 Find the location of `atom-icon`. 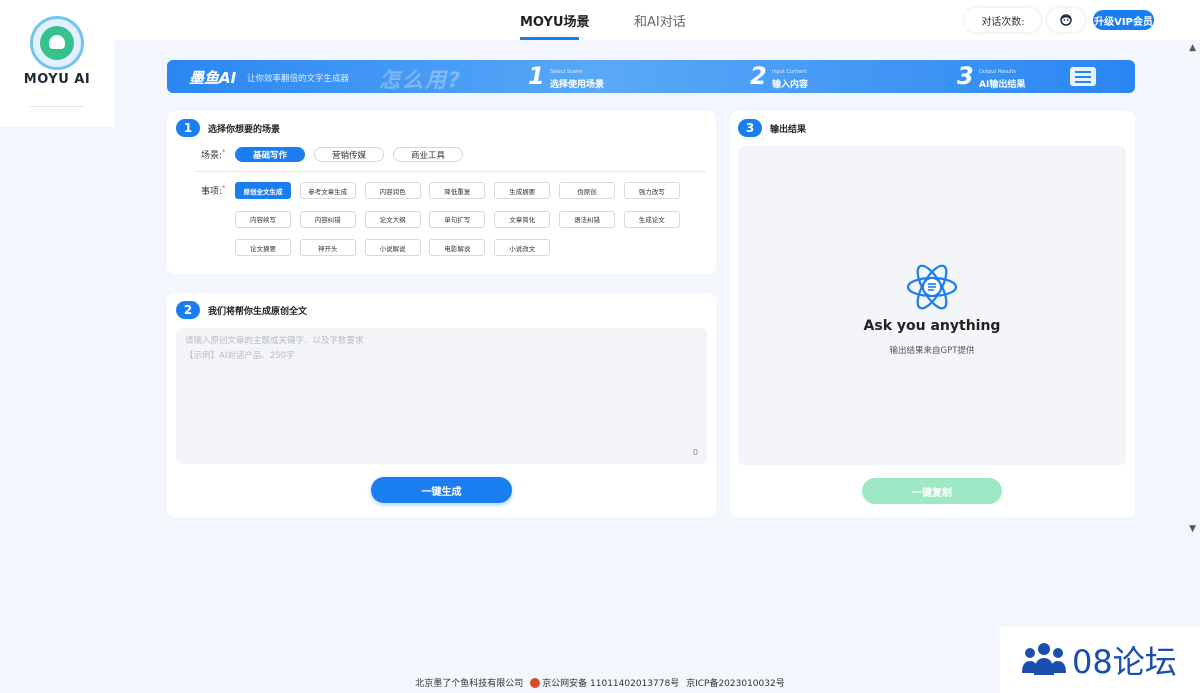

atom-icon is located at coordinates (932, 287).